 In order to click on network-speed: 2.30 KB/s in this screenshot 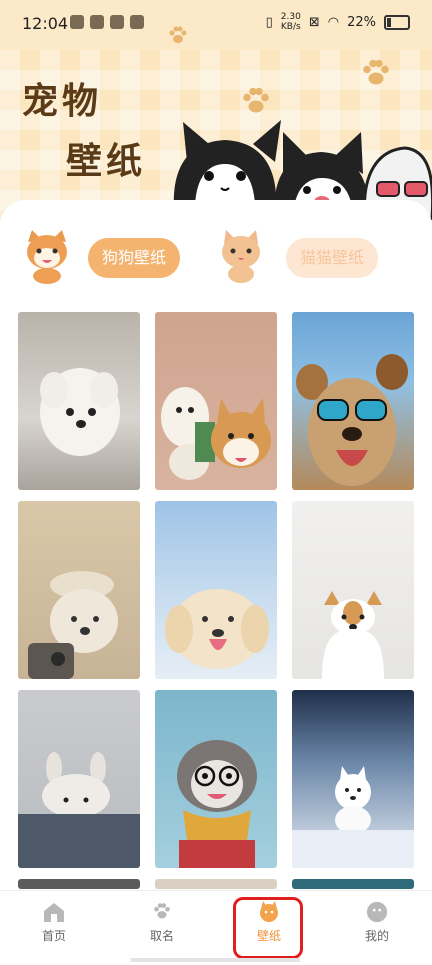, I will do `click(290, 22)`.